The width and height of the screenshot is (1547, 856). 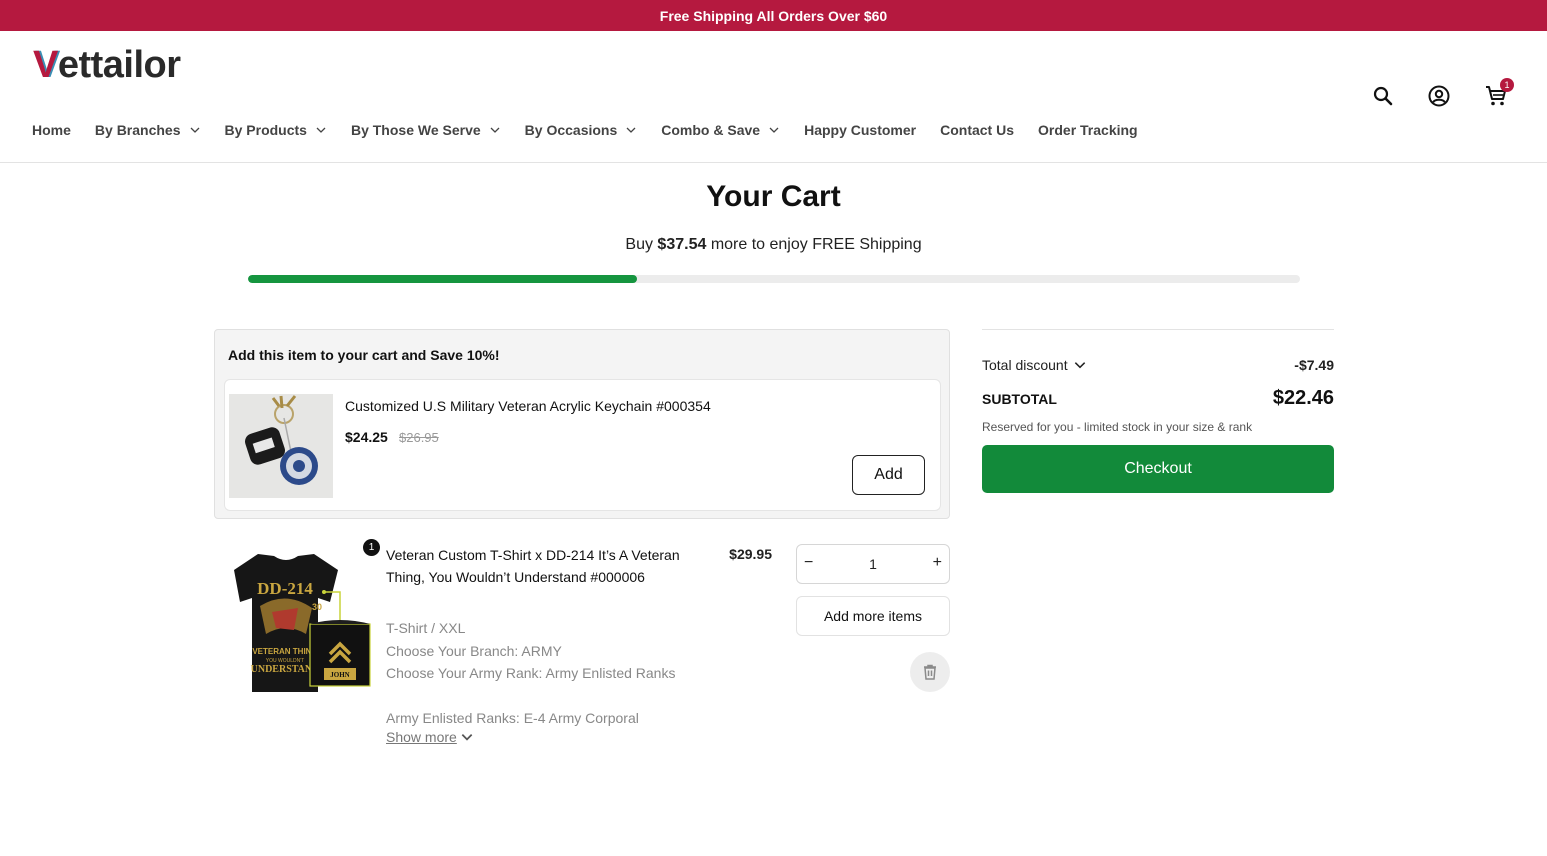 I want to click on shipping-suffix: more to enjoy FREE Shipping, so click(x=816, y=244).